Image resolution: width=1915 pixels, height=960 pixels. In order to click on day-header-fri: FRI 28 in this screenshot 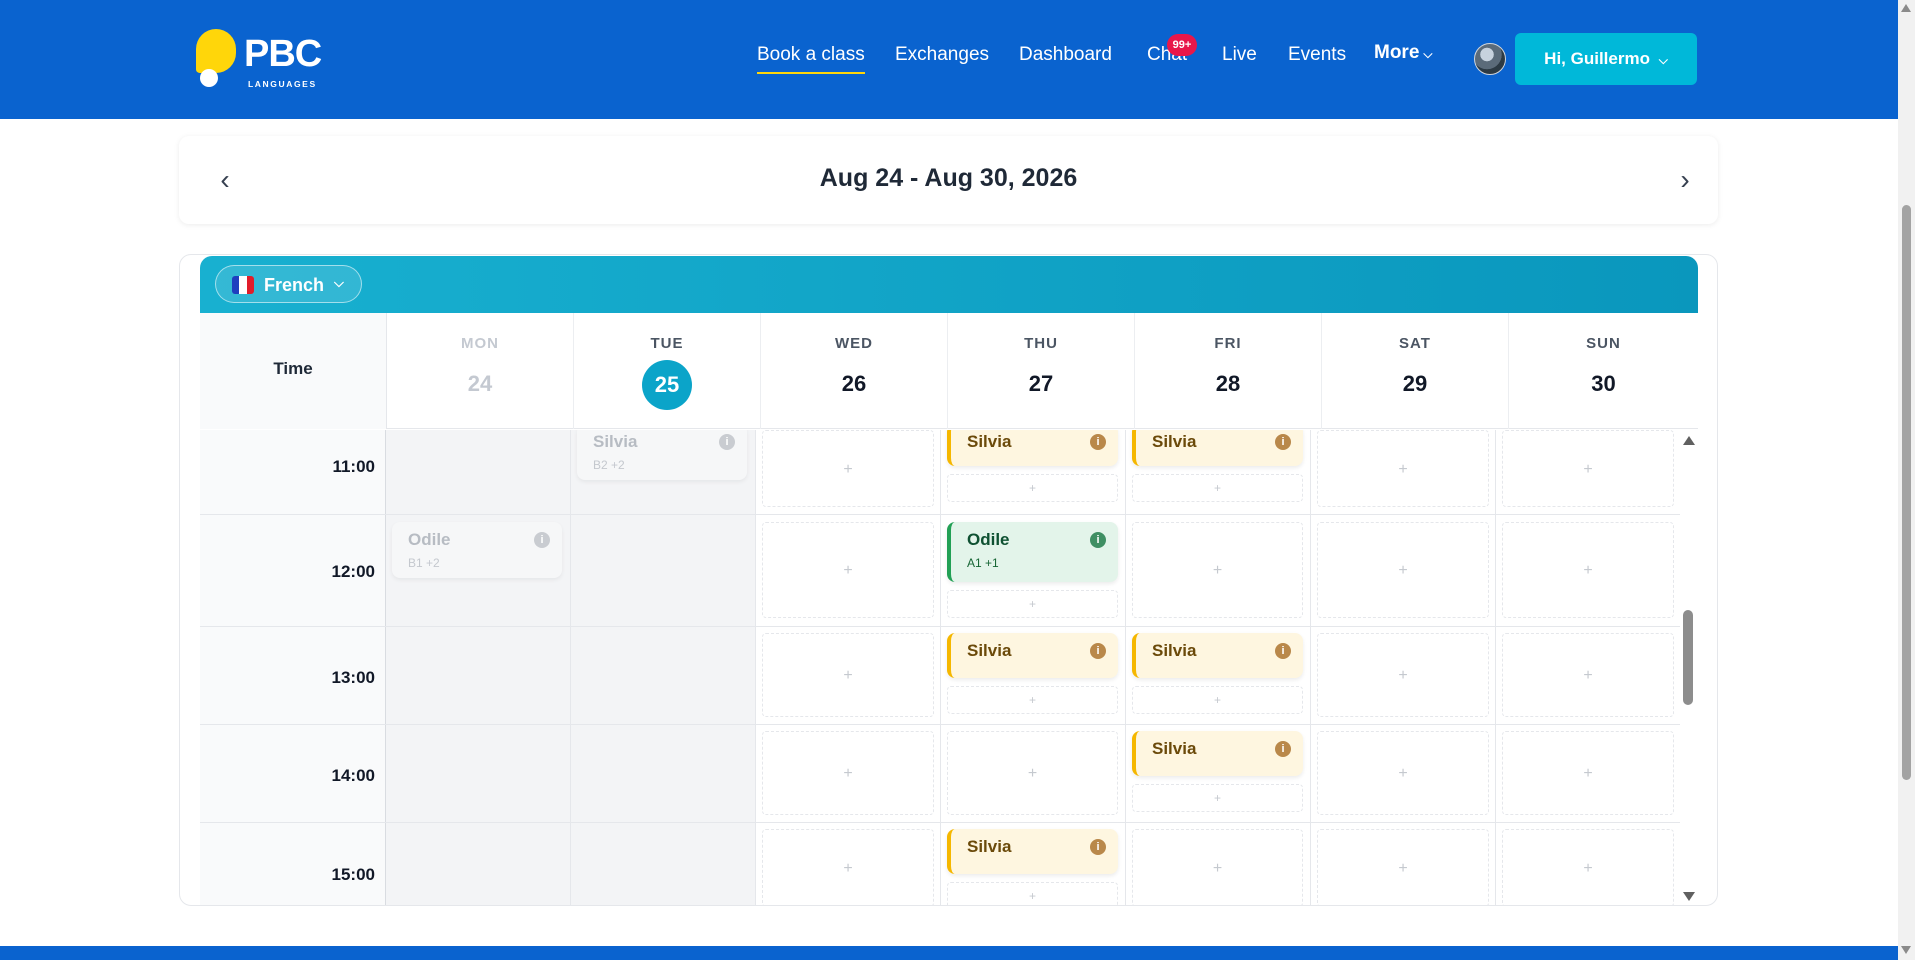, I will do `click(1228, 371)`.